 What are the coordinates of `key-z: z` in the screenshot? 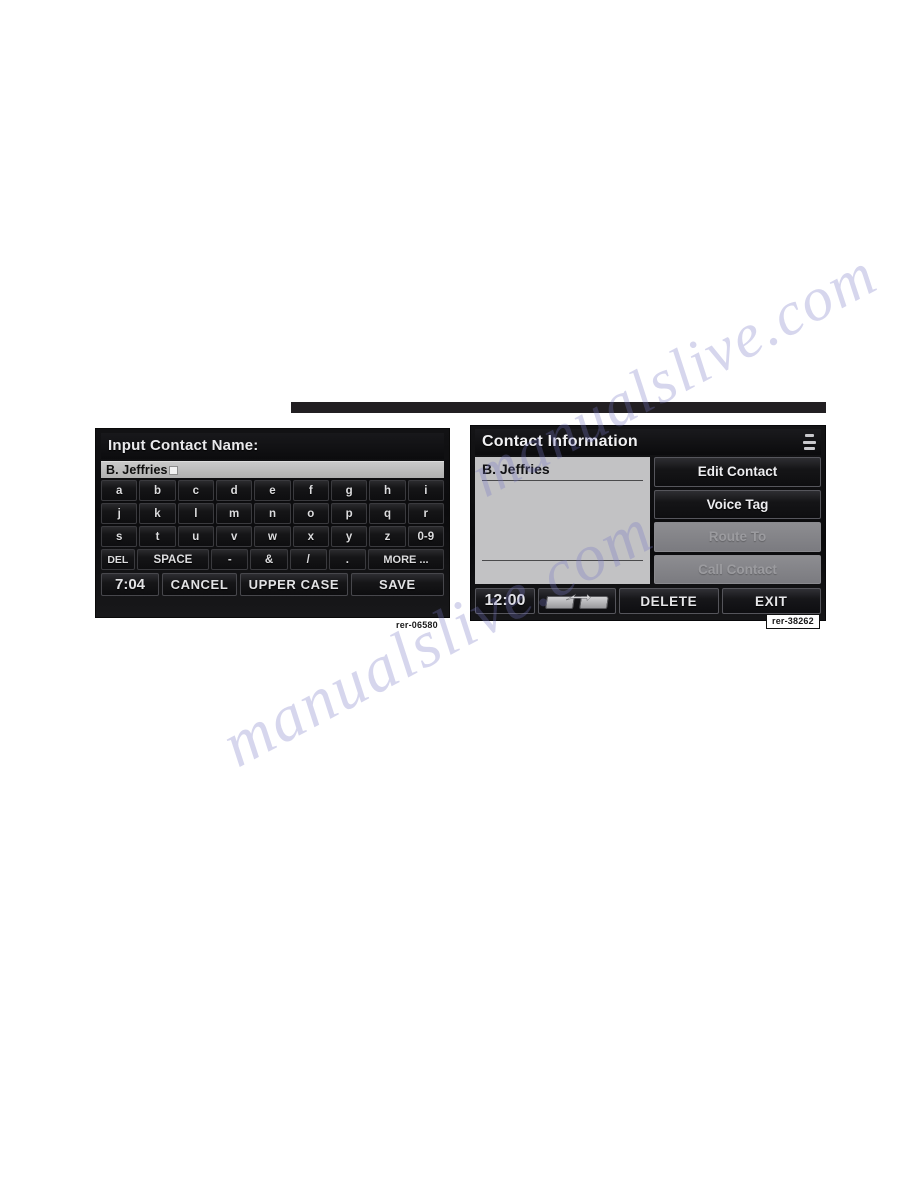 It's located at (387, 536).